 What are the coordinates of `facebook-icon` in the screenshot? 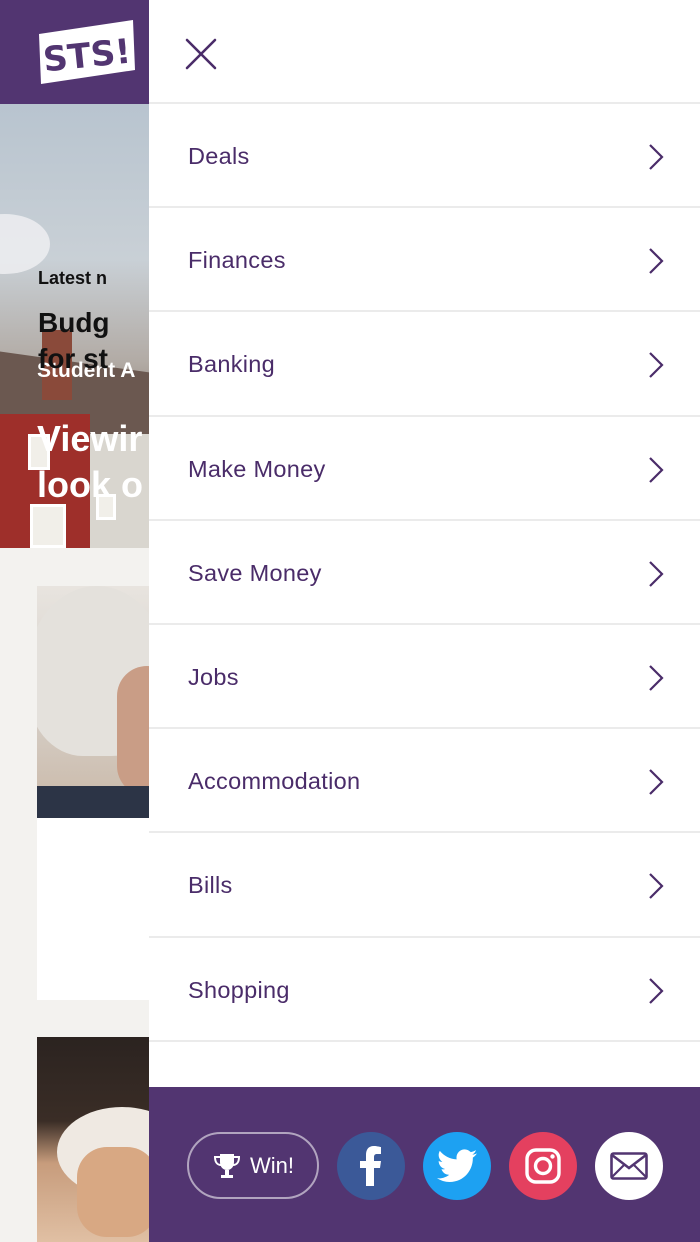 It's located at (370, 1166).